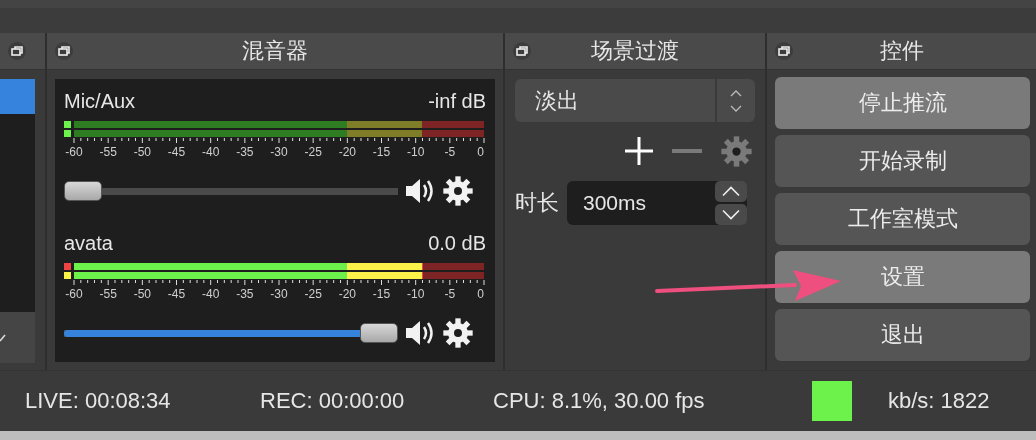  I want to click on panel-title: 混音器, so click(275, 51).